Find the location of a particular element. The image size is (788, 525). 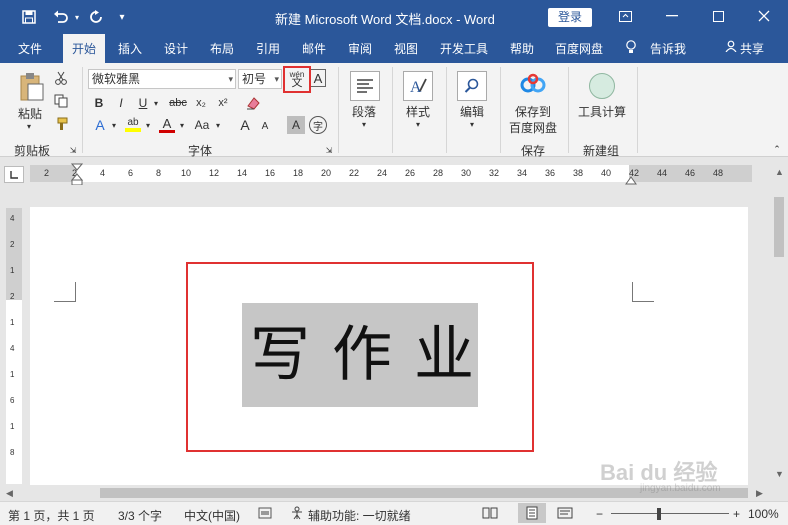

underline-button: U is located at coordinates (143, 103).